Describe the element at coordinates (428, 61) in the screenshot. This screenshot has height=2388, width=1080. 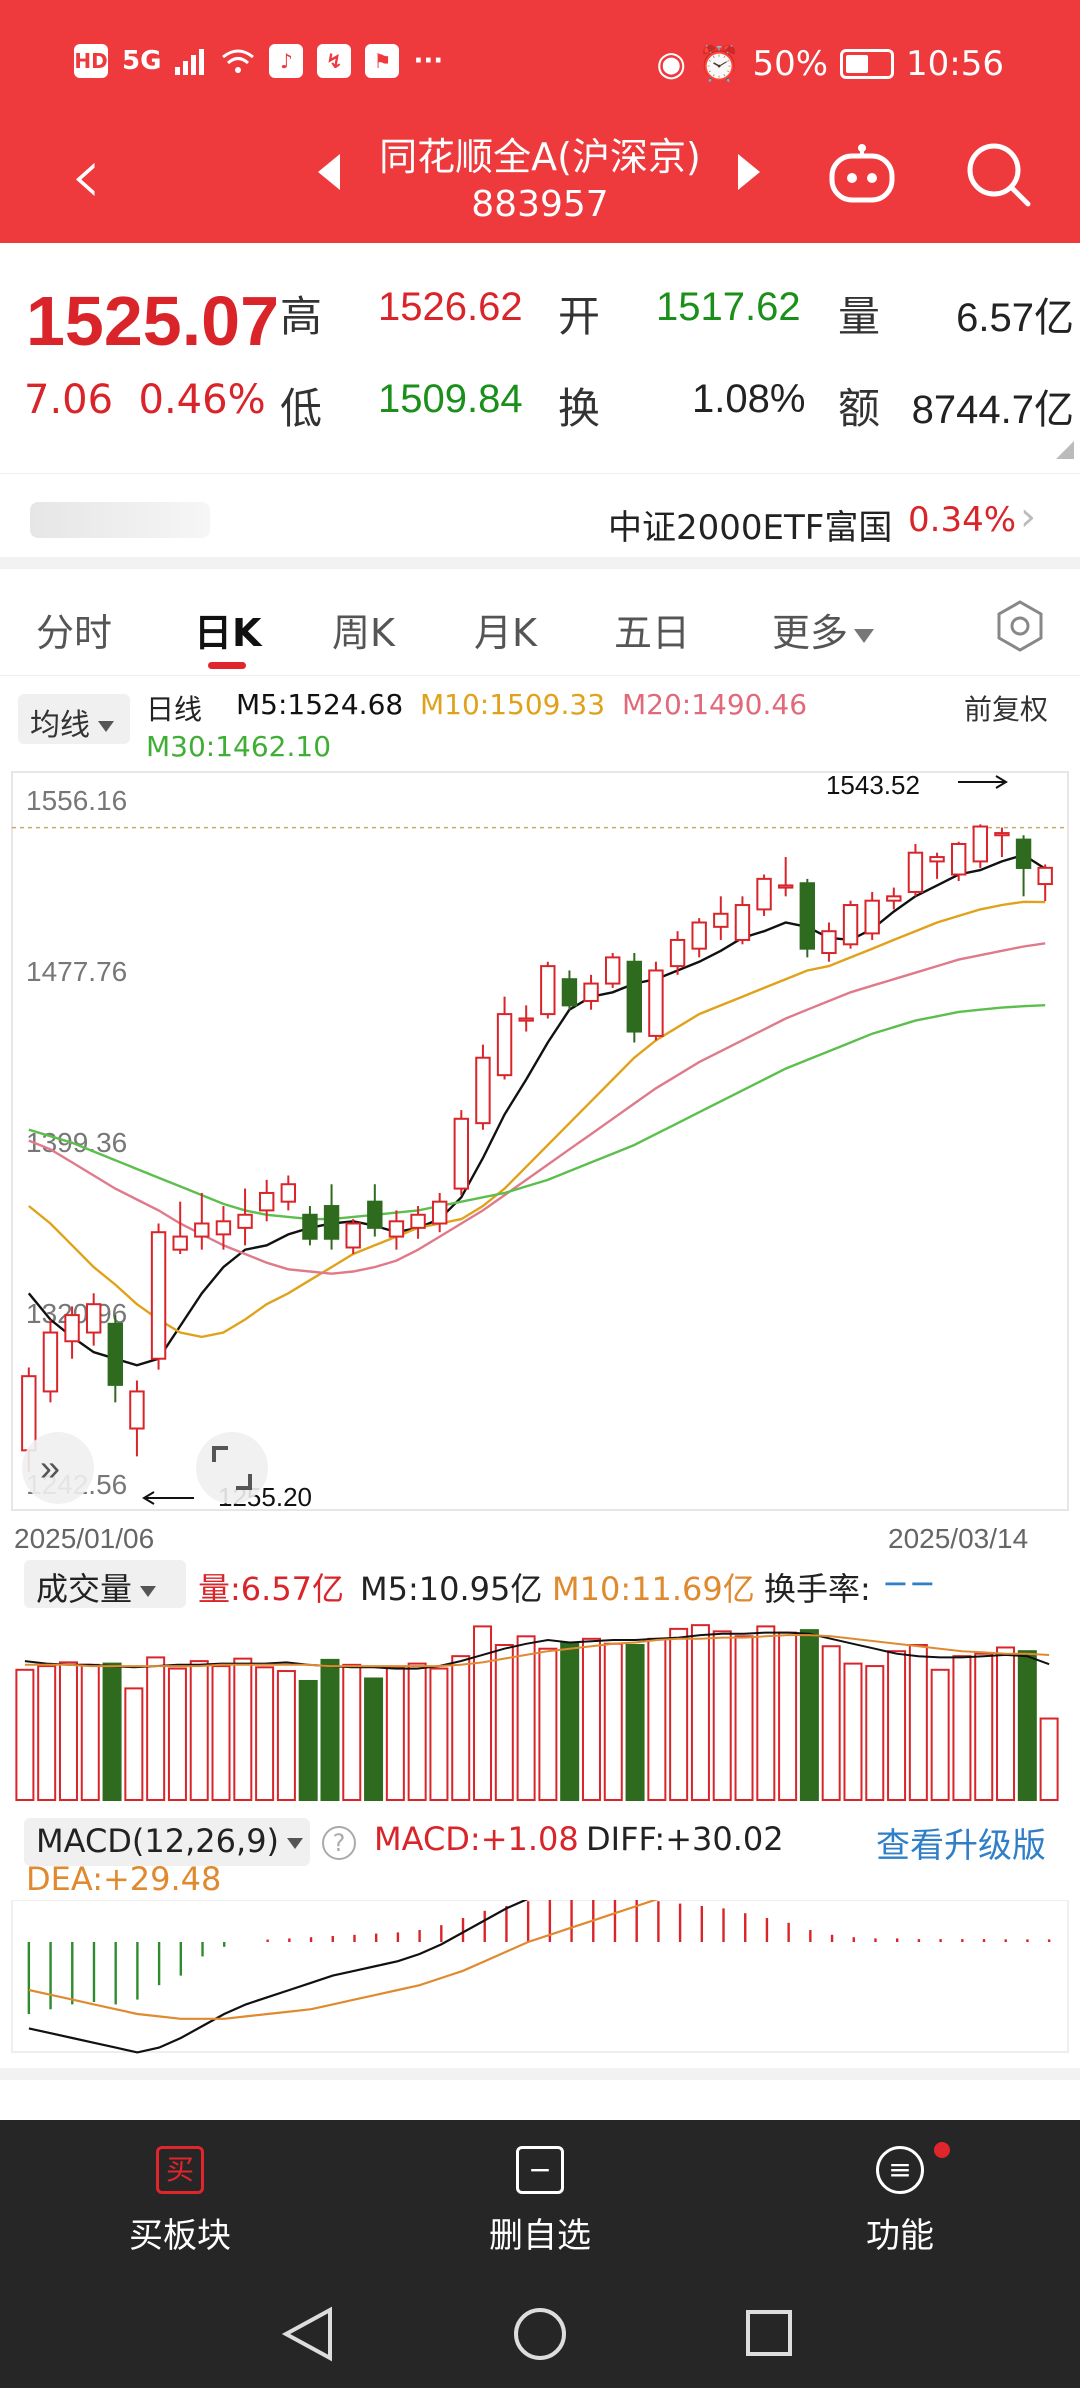
I see `more-notifications: ···` at that location.